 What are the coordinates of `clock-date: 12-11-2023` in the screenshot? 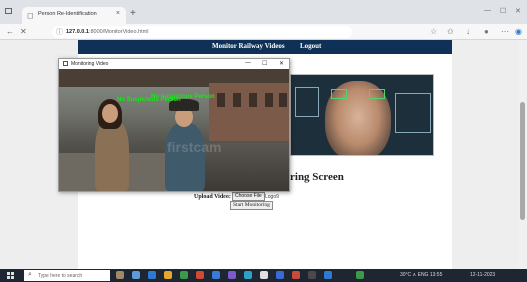 It's located at (482, 275).